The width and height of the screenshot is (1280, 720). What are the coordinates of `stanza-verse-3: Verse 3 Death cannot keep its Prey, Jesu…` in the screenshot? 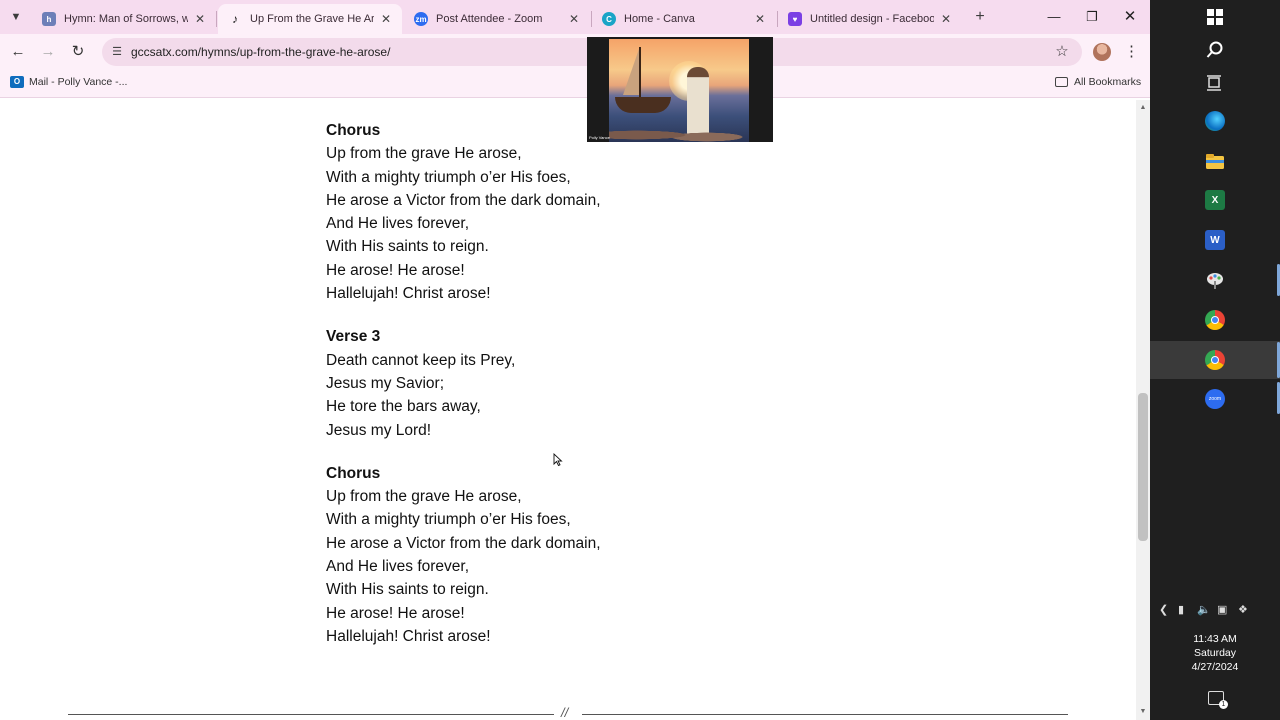 It's located at (463, 383).